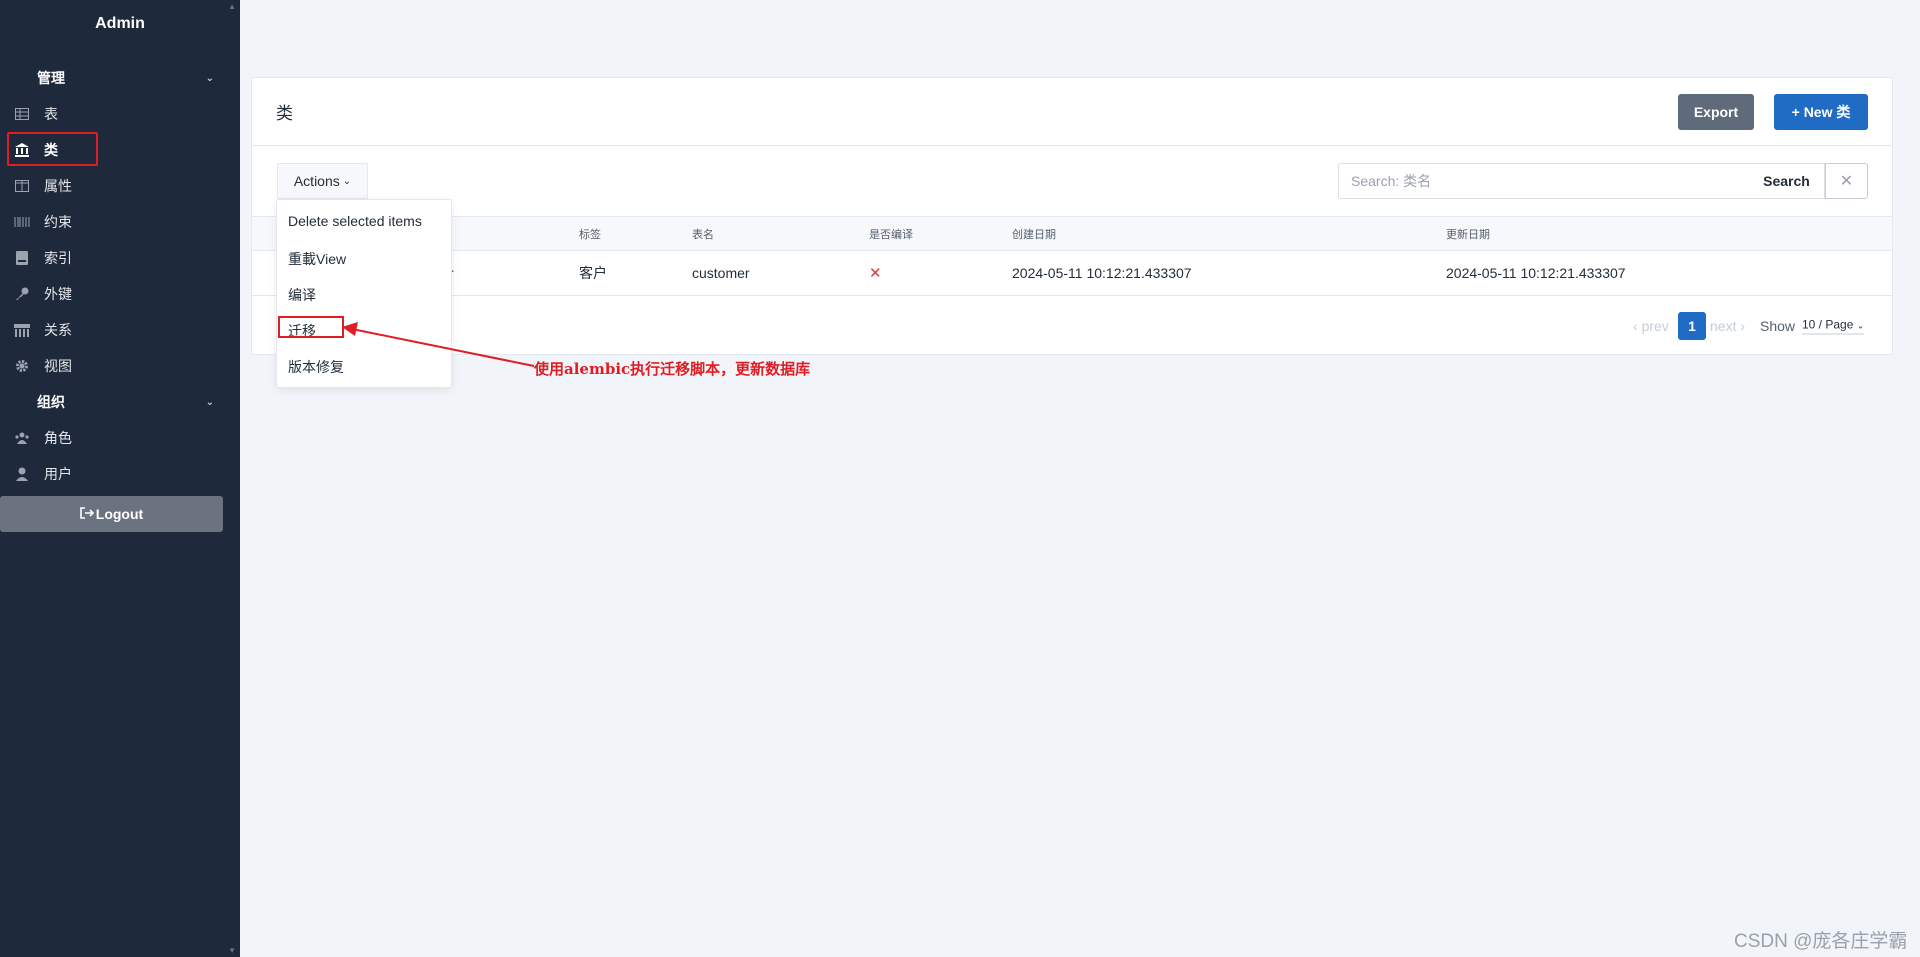 Image resolution: width=1920 pixels, height=957 pixels. What do you see at coordinates (52, 149) in the screenshot?
I see `annotation-highlight-sidebar` at bounding box center [52, 149].